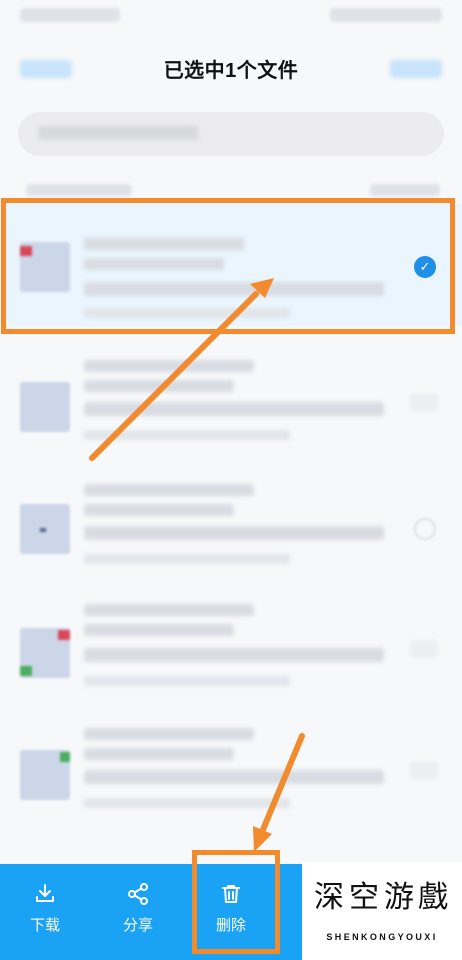 The height and width of the screenshot is (960, 462). What do you see at coordinates (138, 894) in the screenshot?
I see `share-icon` at bounding box center [138, 894].